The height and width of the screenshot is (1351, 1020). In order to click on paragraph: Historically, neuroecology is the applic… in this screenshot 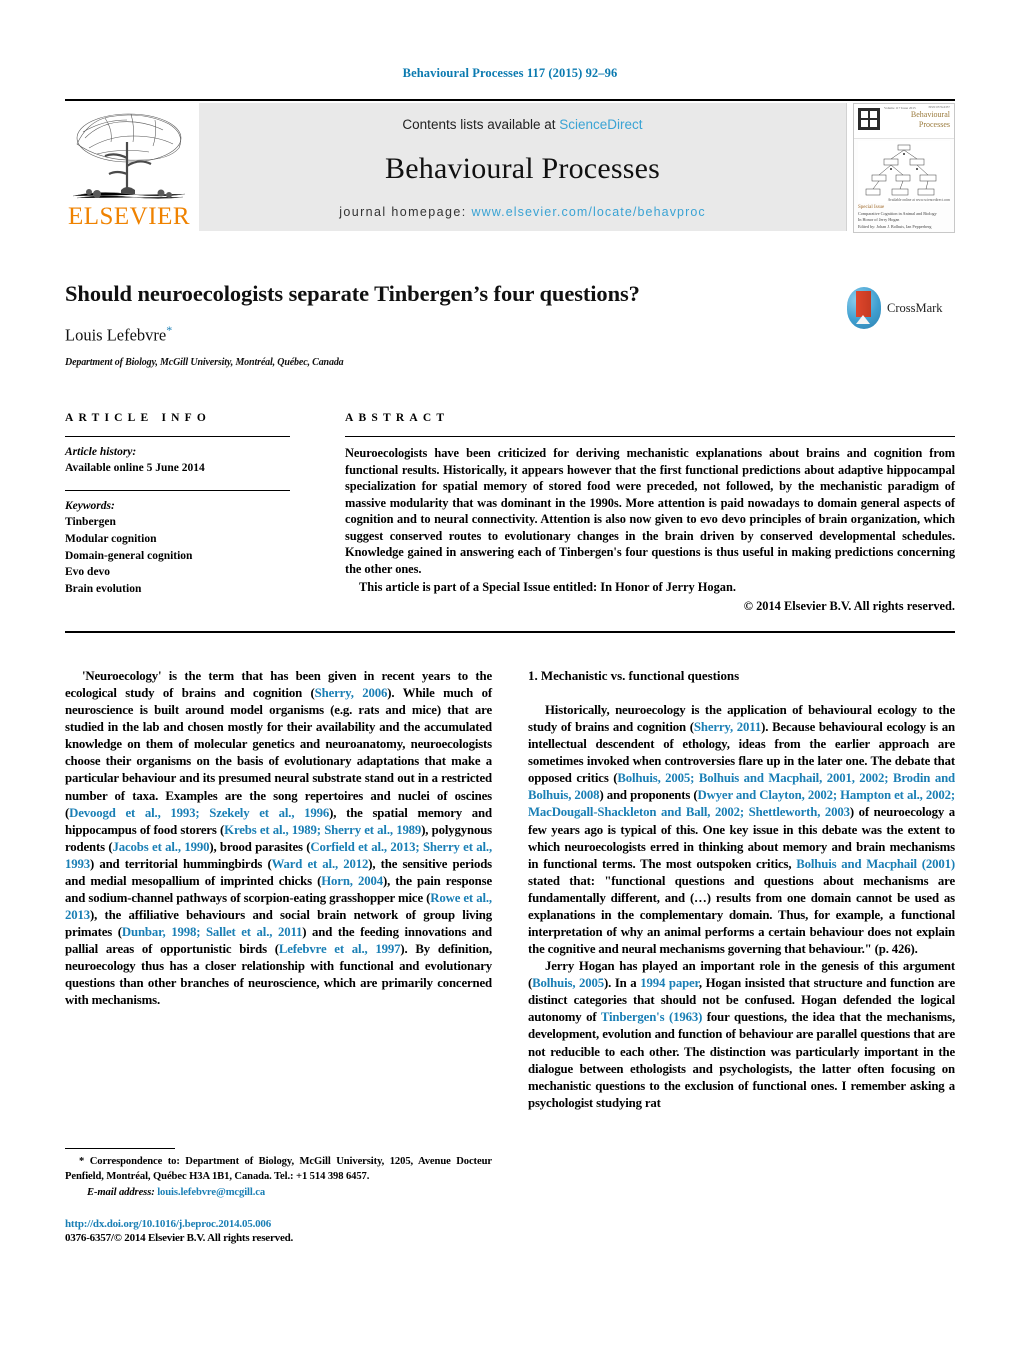, I will do `click(741, 830)`.